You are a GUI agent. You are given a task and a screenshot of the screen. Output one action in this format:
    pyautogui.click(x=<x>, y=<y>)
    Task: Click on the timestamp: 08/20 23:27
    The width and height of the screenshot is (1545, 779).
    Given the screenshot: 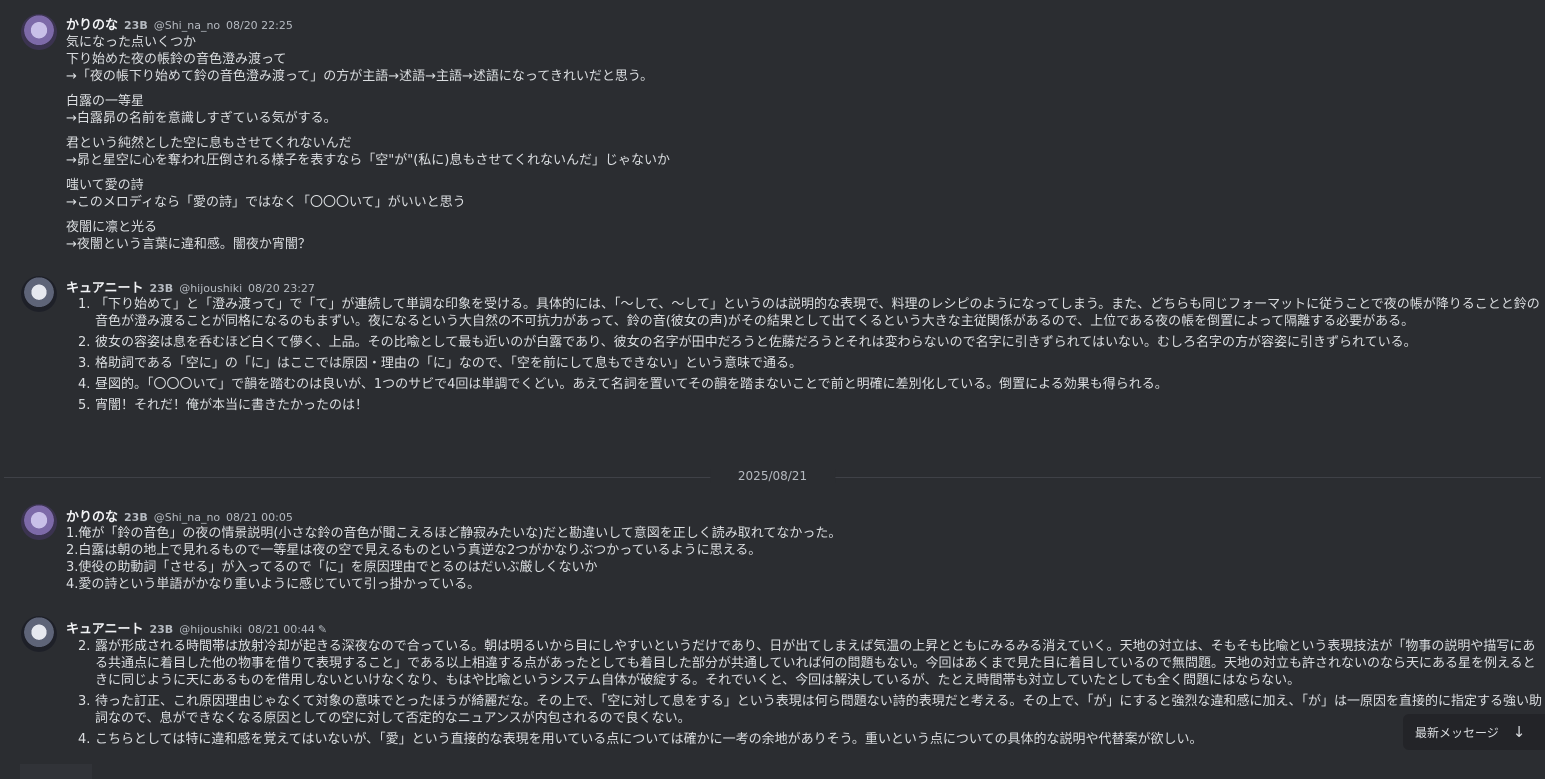 What is the action you would take?
    pyautogui.click(x=281, y=288)
    